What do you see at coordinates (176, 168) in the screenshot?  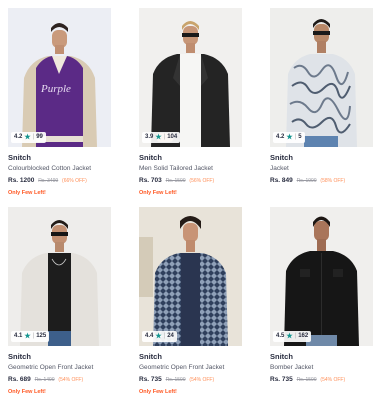 I see `product-name: Men Solid Tailored Jacket` at bounding box center [176, 168].